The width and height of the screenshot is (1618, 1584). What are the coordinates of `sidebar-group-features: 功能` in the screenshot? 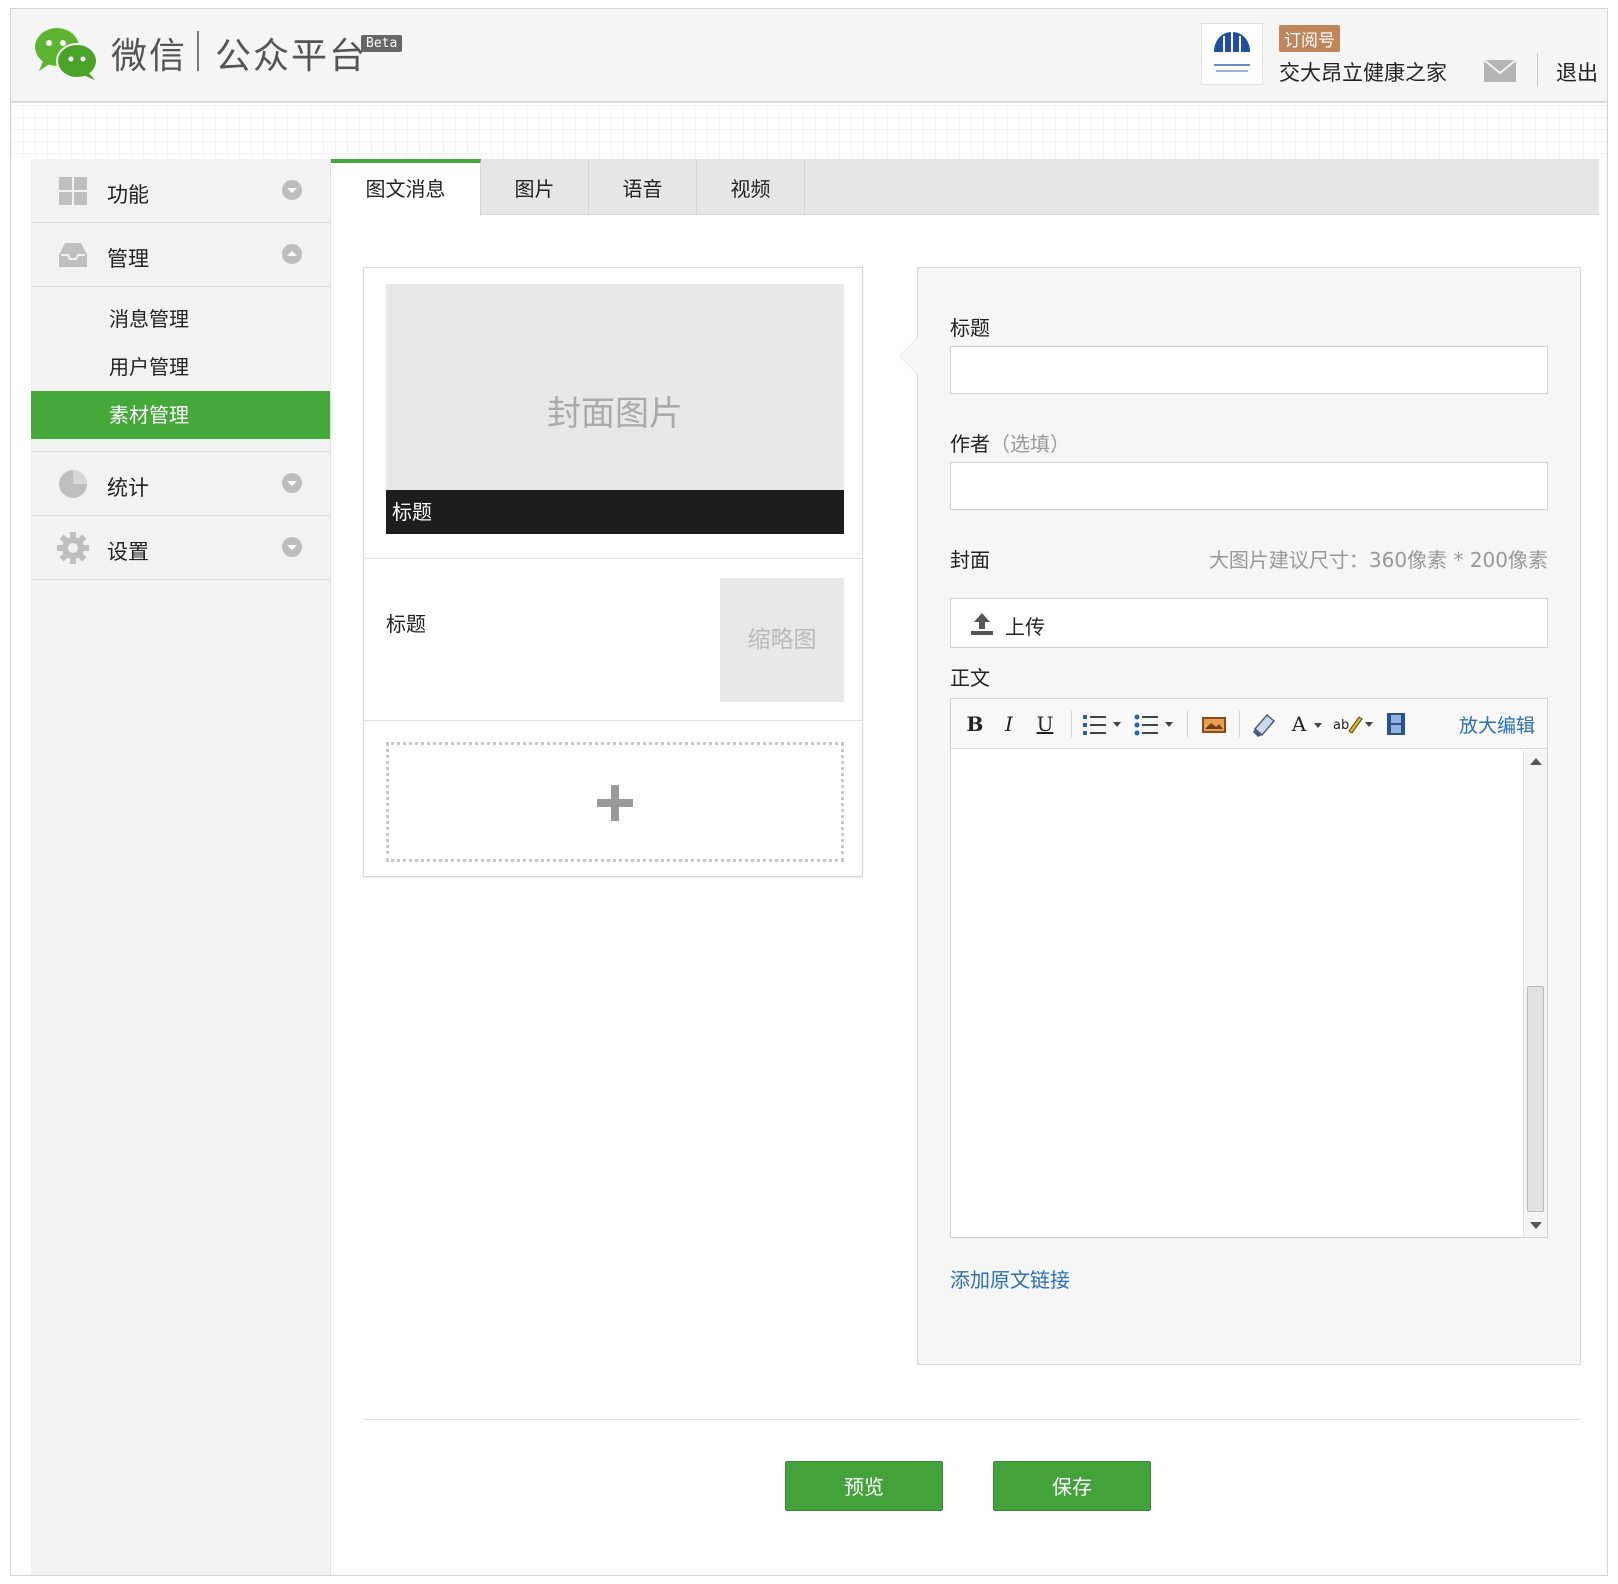 It's located at (180, 191).